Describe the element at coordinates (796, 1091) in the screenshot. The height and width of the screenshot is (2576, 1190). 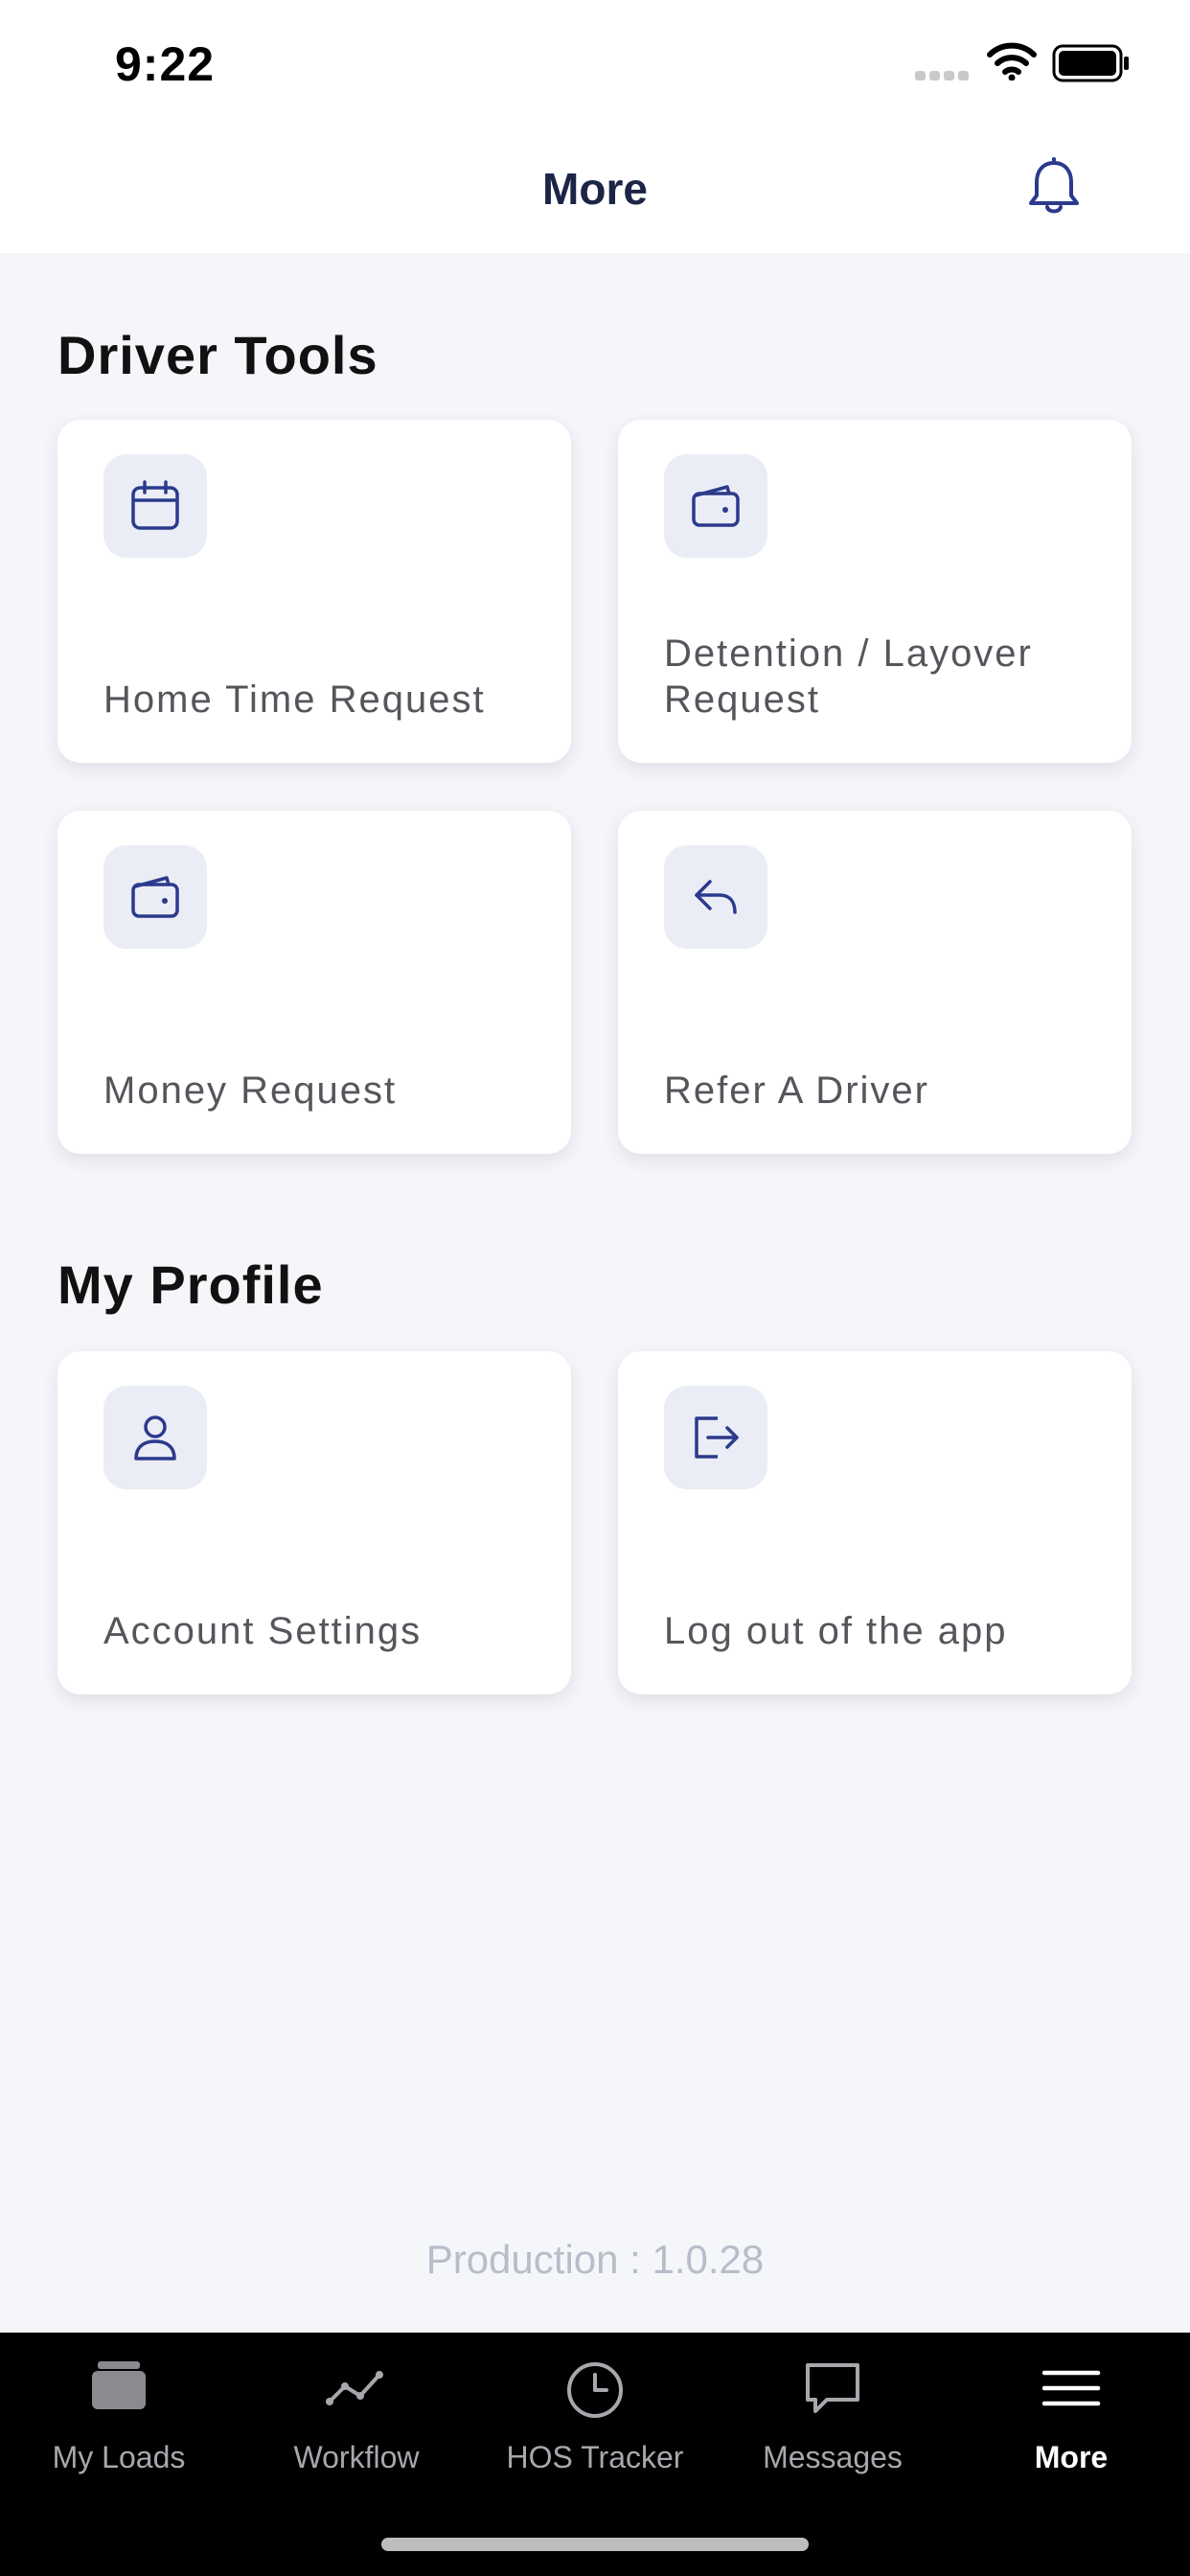
I see `card-label: Refer A Driver` at that location.